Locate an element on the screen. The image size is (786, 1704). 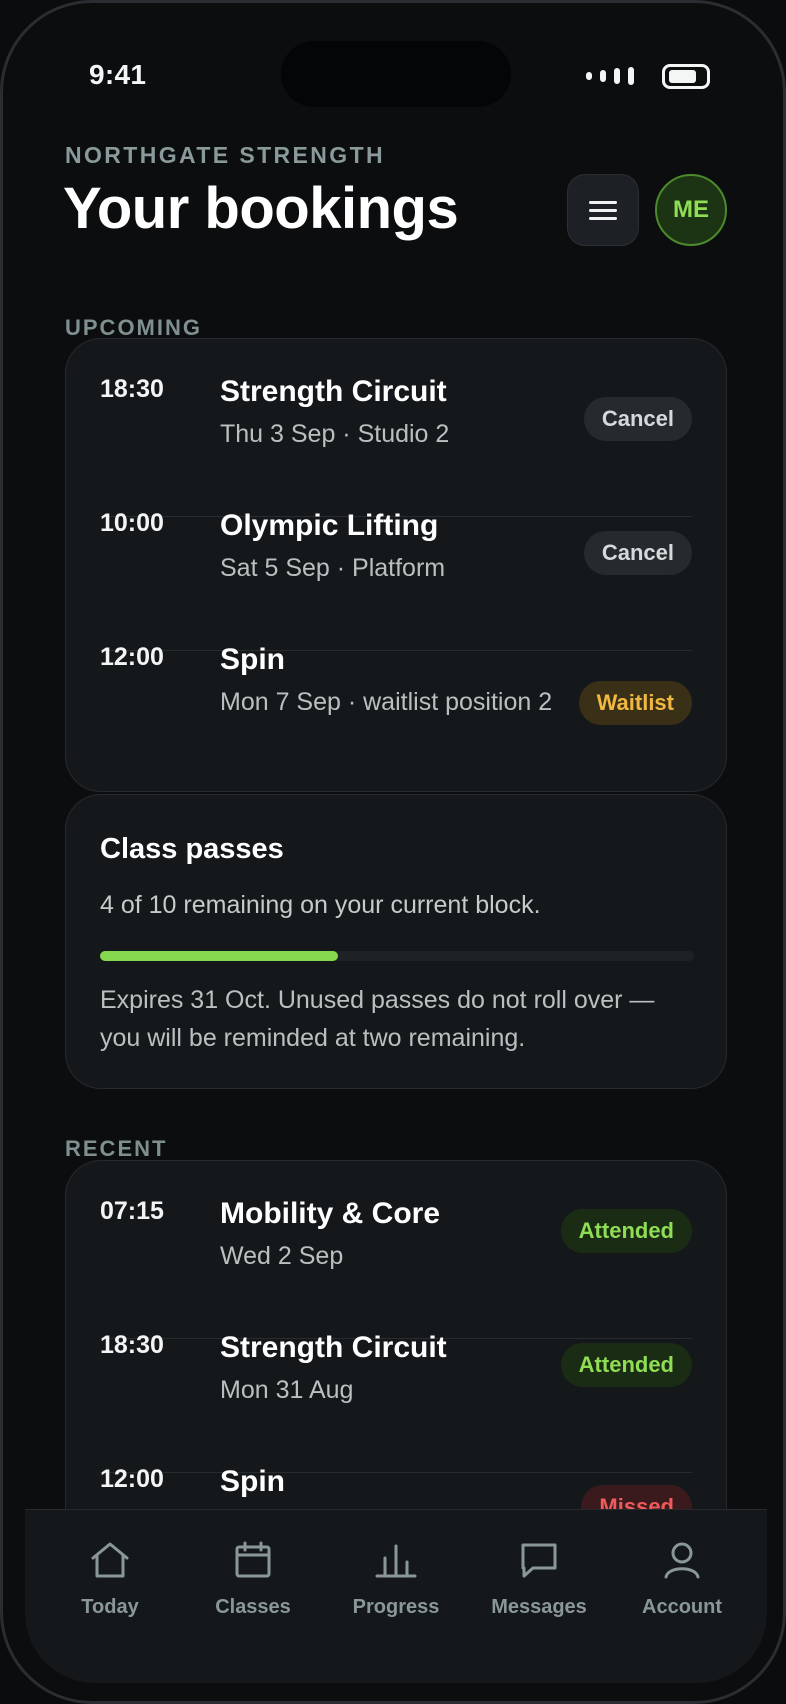
booking-detail: Sat 5 Sep · Platform is located at coordinates (333, 568).